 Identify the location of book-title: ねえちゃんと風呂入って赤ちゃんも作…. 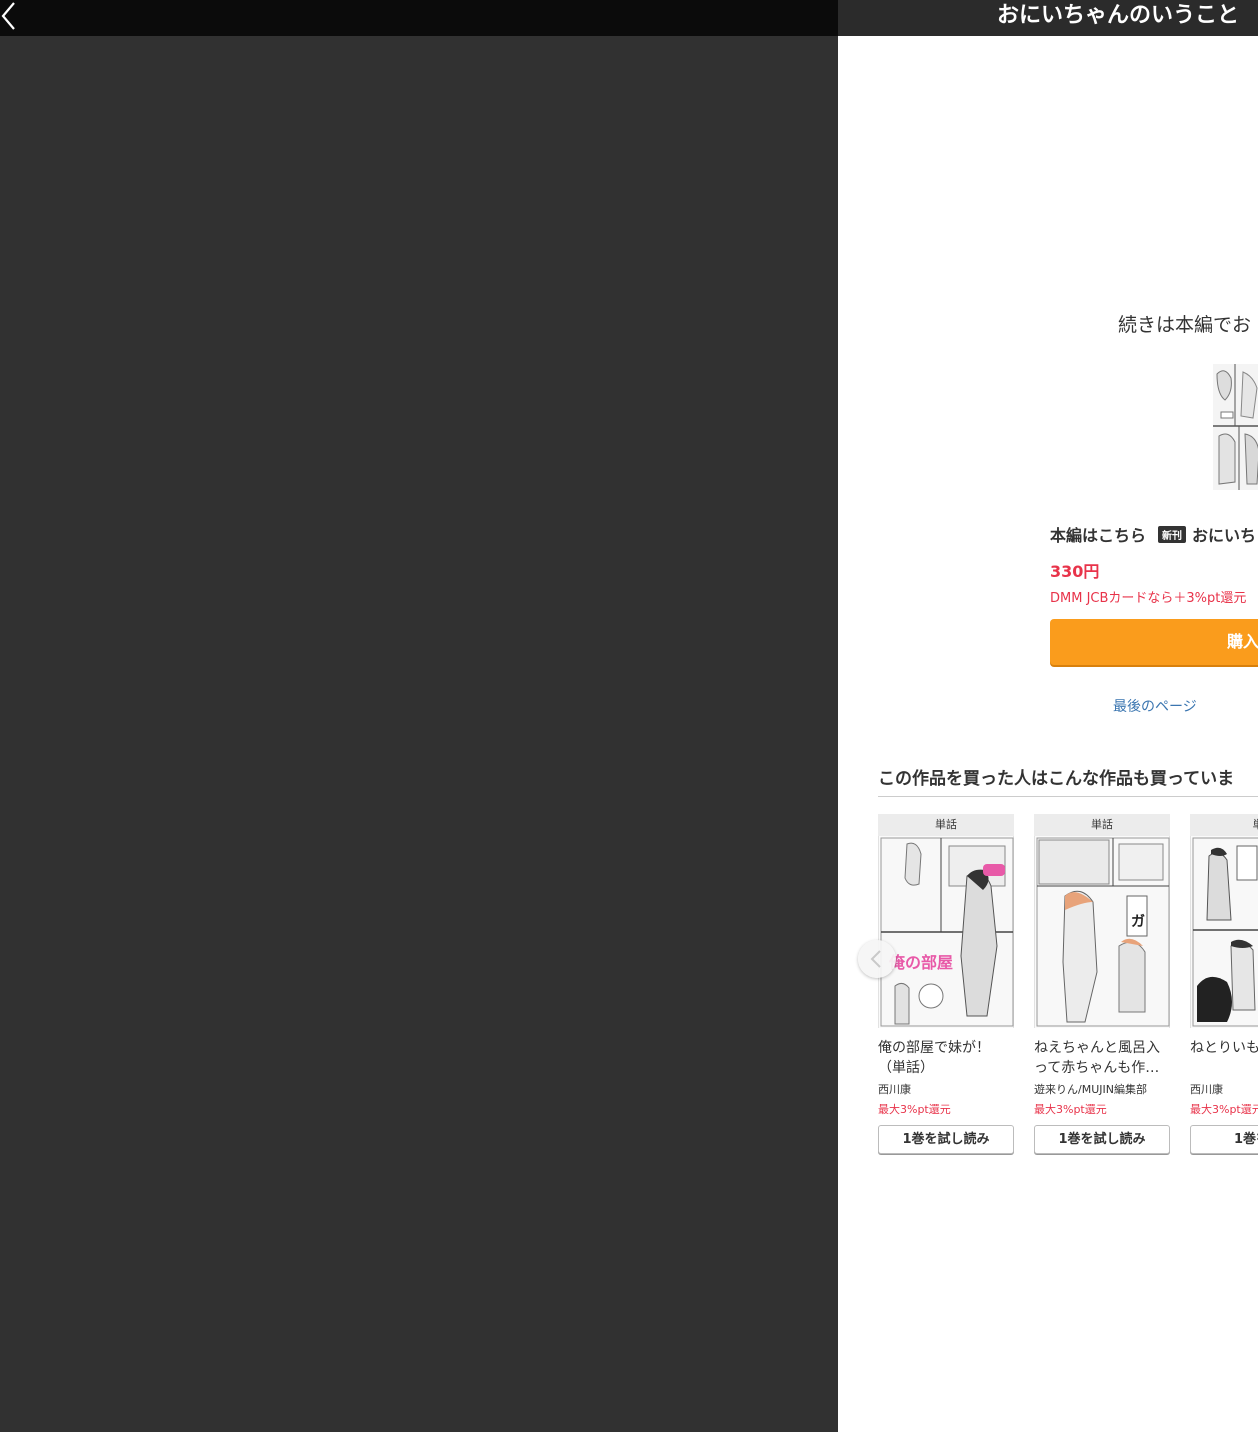
(1102, 1058).